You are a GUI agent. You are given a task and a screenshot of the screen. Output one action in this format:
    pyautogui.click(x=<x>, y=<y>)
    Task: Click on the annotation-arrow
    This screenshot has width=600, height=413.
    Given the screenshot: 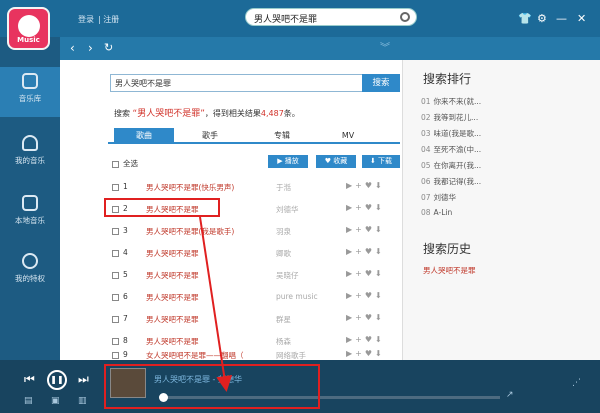 What is the action you would take?
    pyautogui.click(x=216, y=304)
    